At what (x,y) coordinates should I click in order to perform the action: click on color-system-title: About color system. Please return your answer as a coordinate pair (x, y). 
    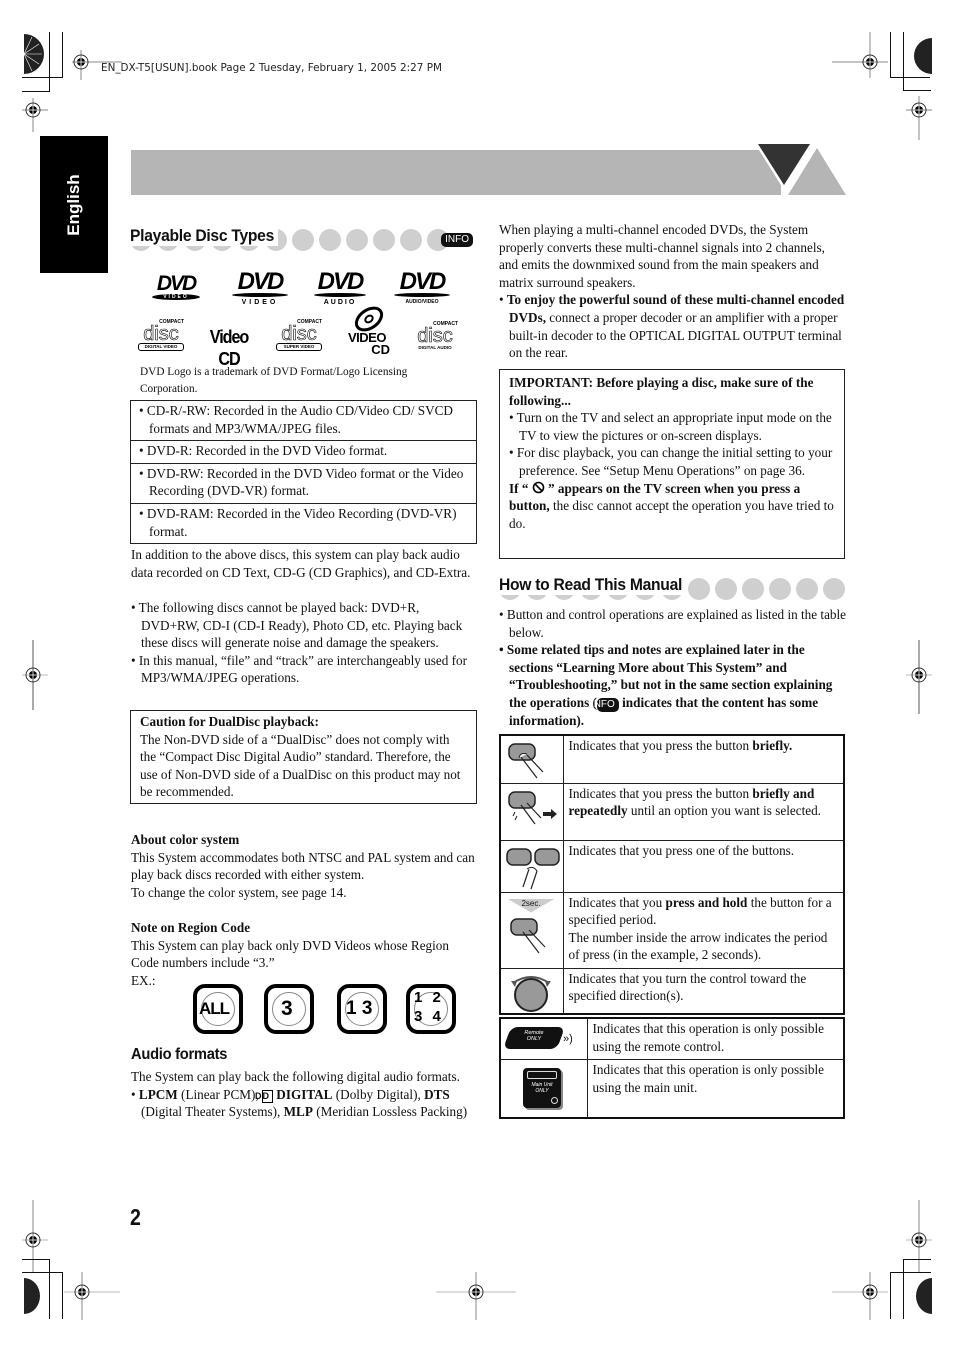
    Looking at the image, I should click on (185, 839).